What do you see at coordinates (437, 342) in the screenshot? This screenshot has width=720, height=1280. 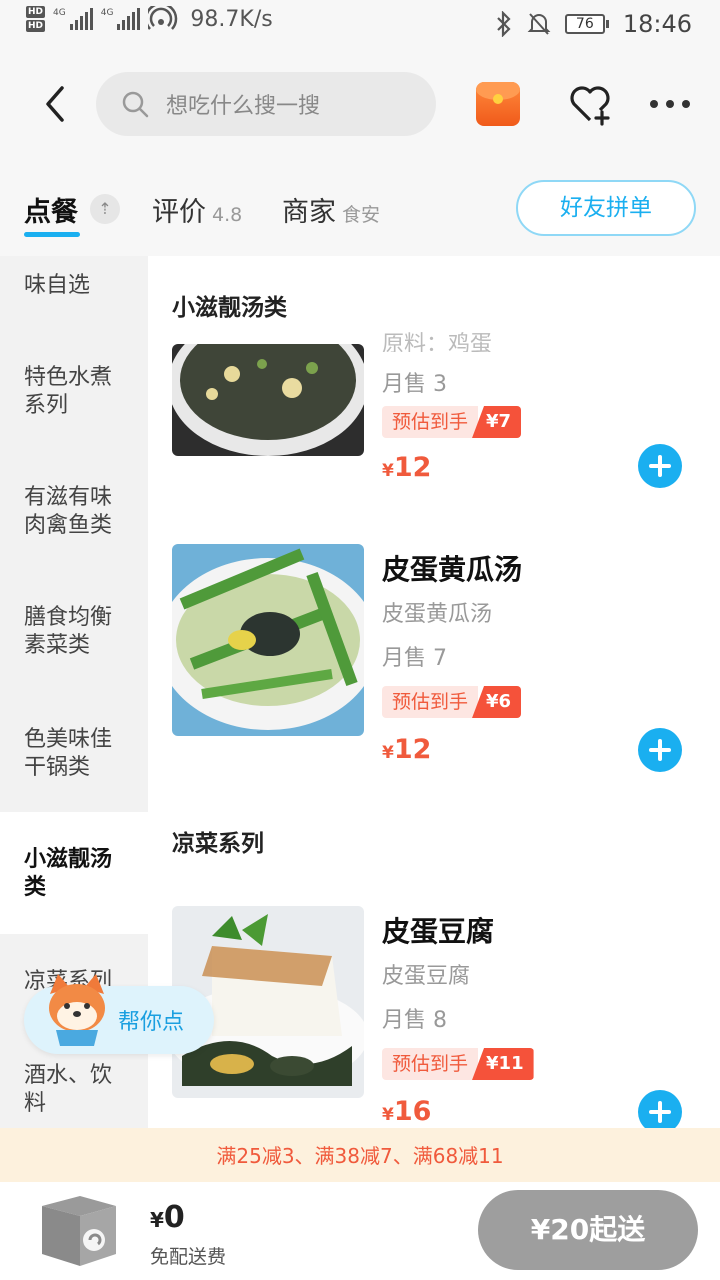 I see `dish-desc: 原料：鸡蛋` at bounding box center [437, 342].